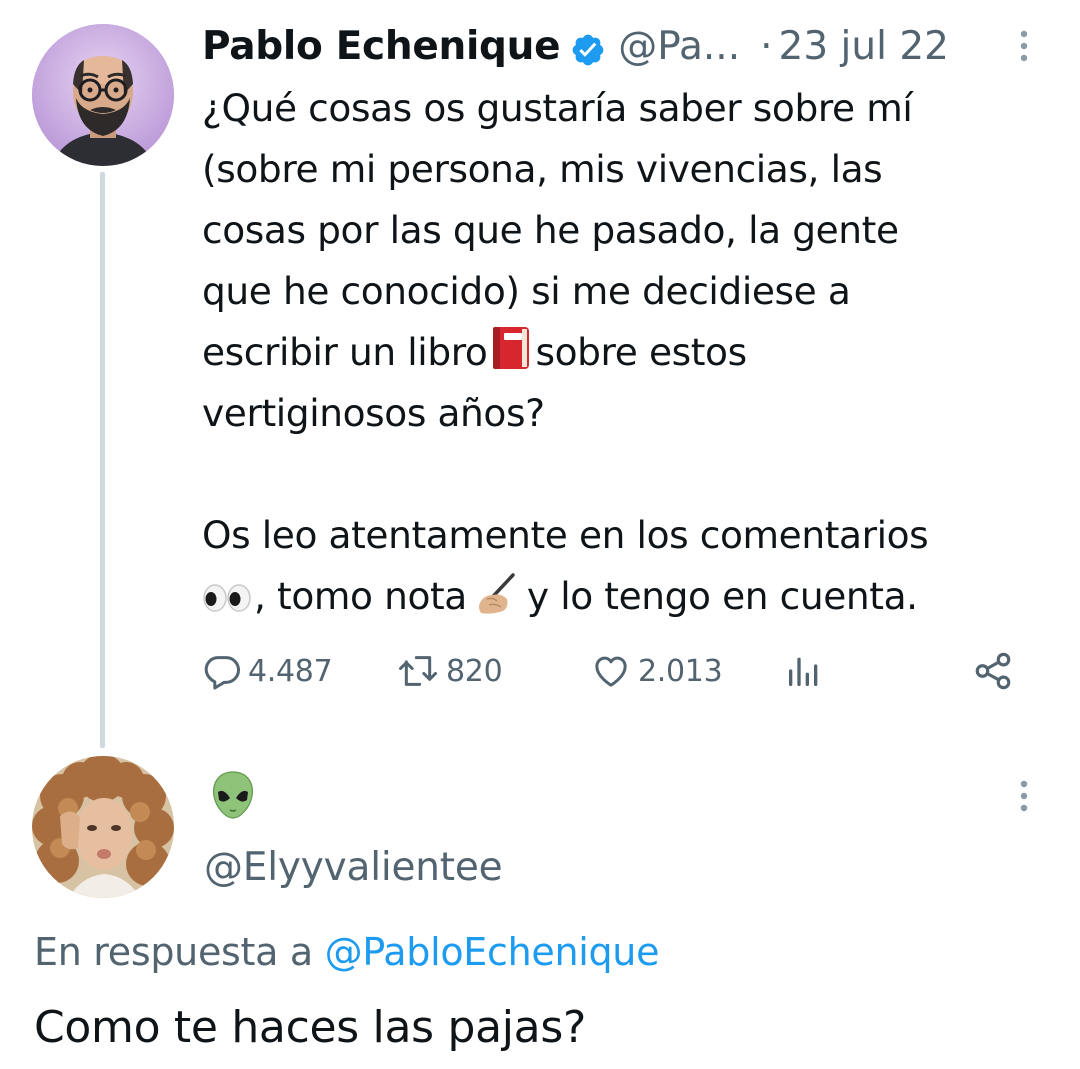  I want to click on tweet-text-fragment: escribir un libro, so click(345, 352).